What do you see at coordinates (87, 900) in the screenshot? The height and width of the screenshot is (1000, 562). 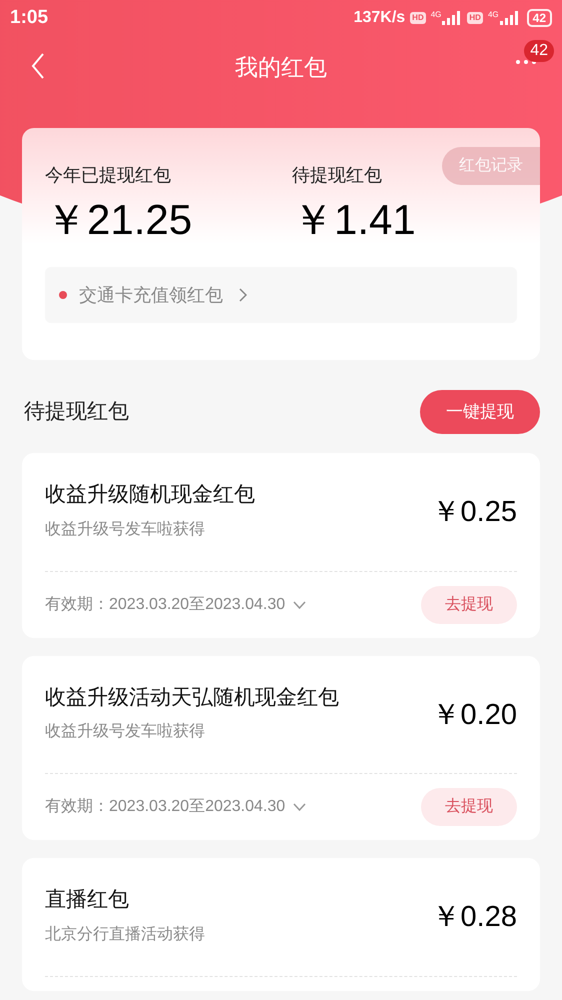 I see `packet-title: 直播红包` at bounding box center [87, 900].